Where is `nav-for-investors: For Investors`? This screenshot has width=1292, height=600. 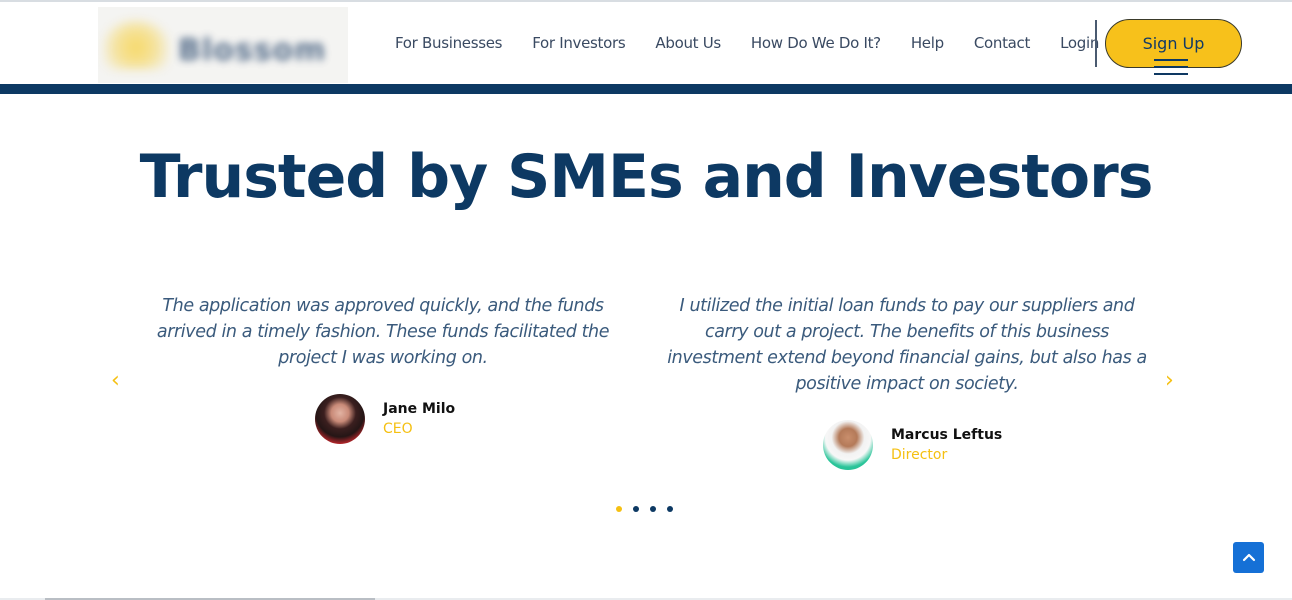
nav-for-investors: For Investors is located at coordinates (578, 44).